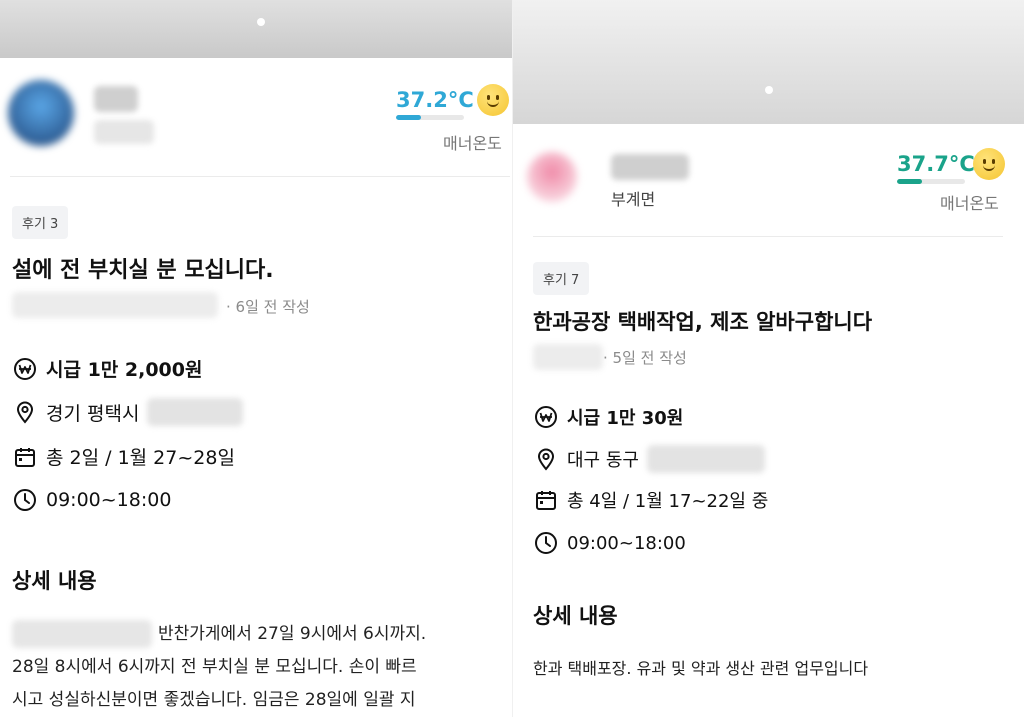 This screenshot has height=717, width=1024. What do you see at coordinates (633, 199) in the screenshot?
I see `user-region: 부계면` at bounding box center [633, 199].